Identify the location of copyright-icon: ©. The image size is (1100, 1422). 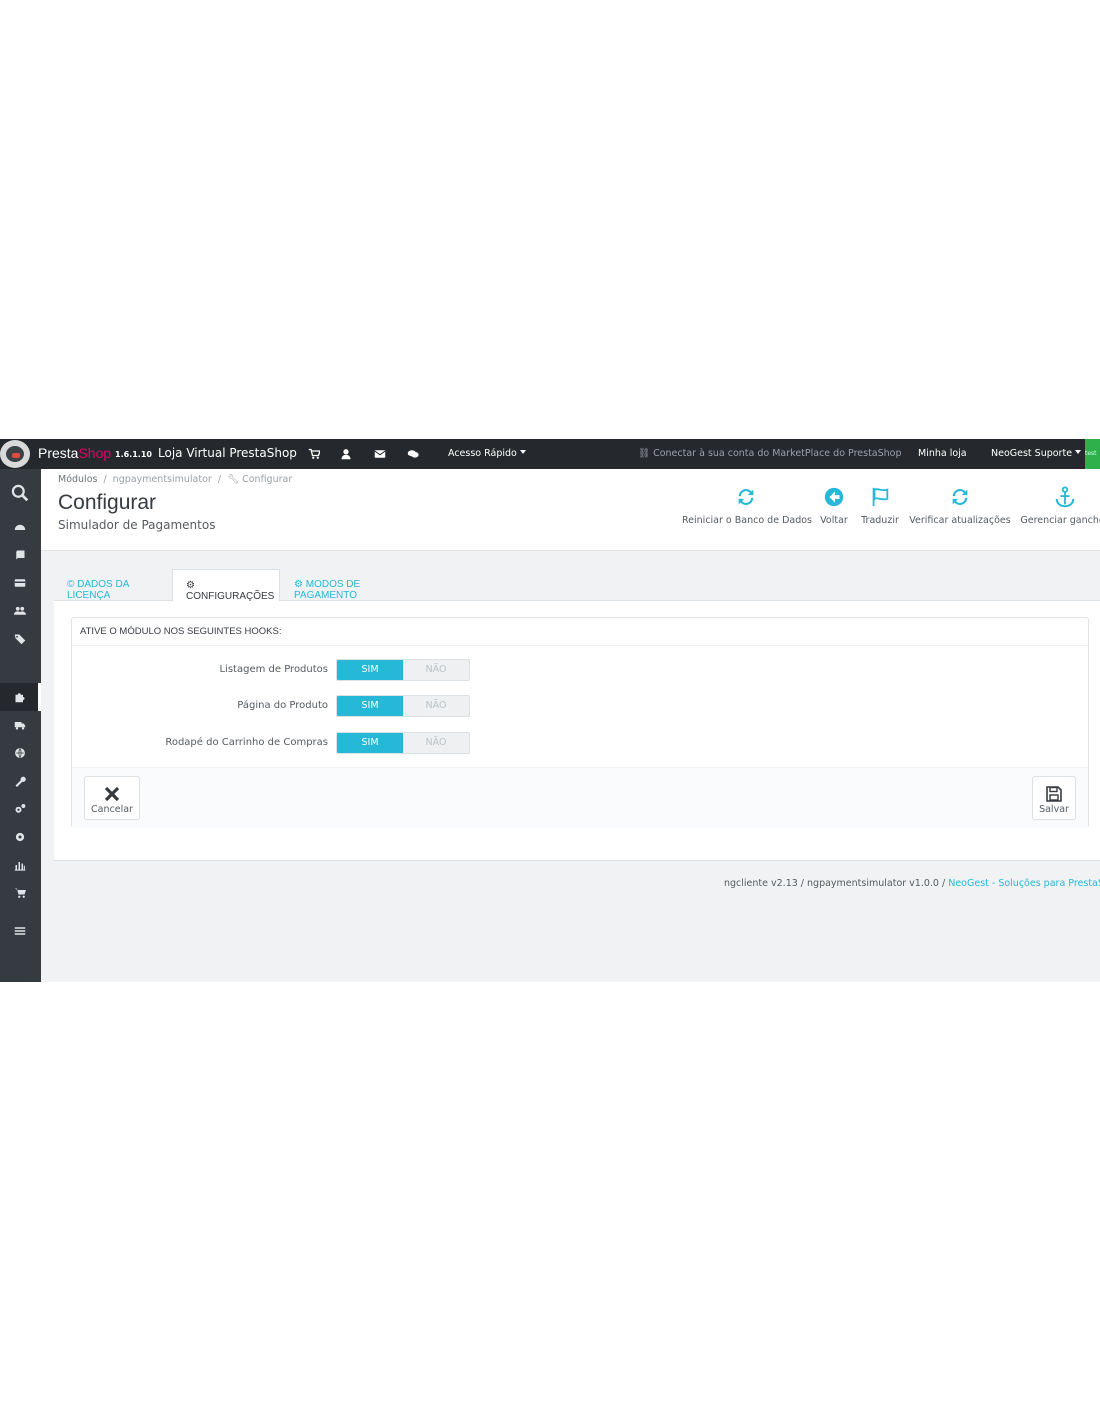
(72, 584).